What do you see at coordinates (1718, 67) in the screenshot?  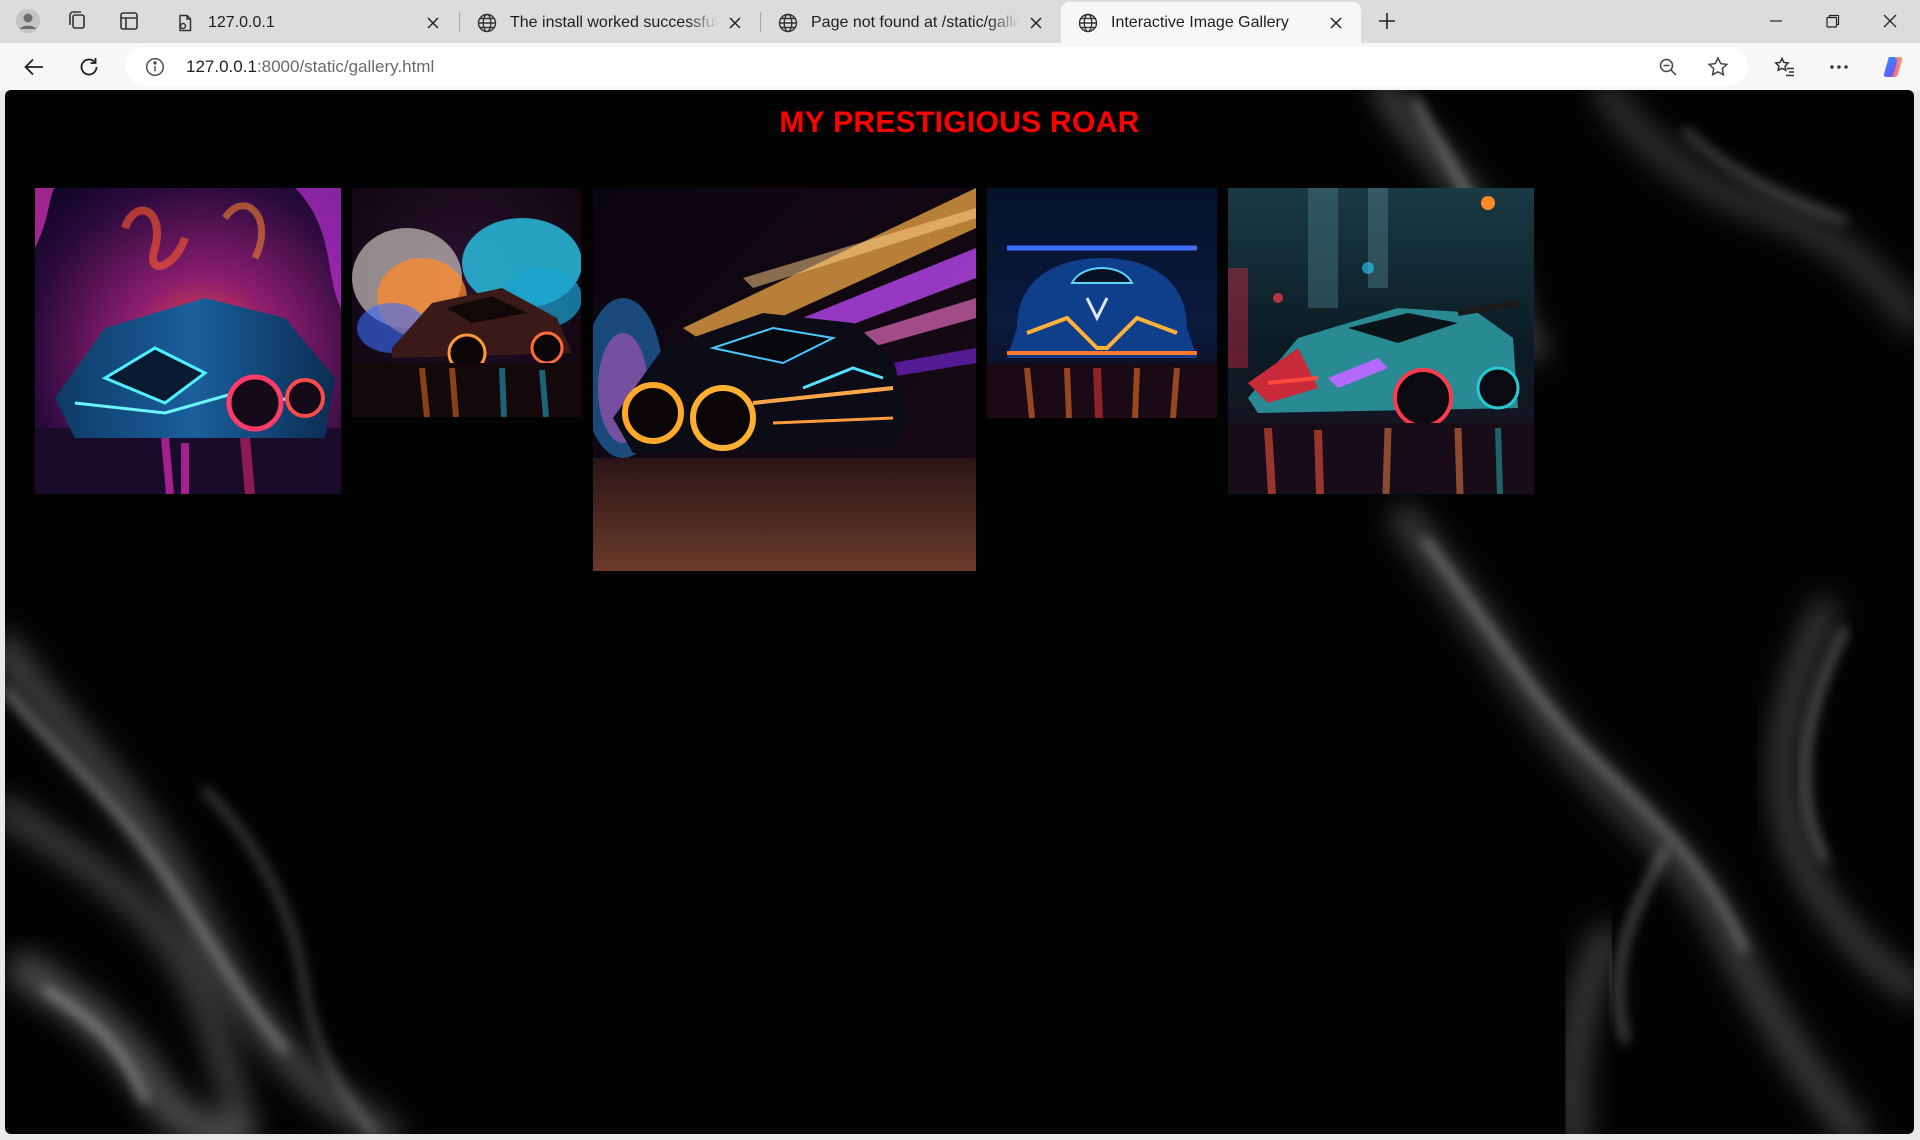 I see `favorite-star-icon` at bounding box center [1718, 67].